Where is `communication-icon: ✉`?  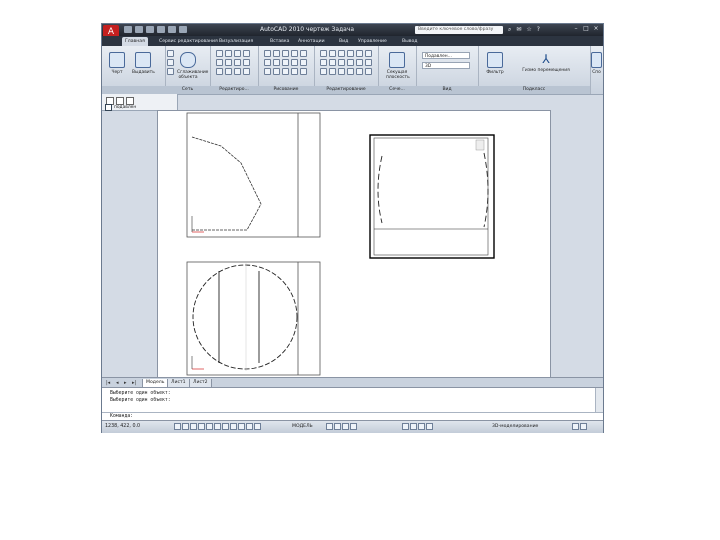 communication-icon: ✉ is located at coordinates (518, 30).